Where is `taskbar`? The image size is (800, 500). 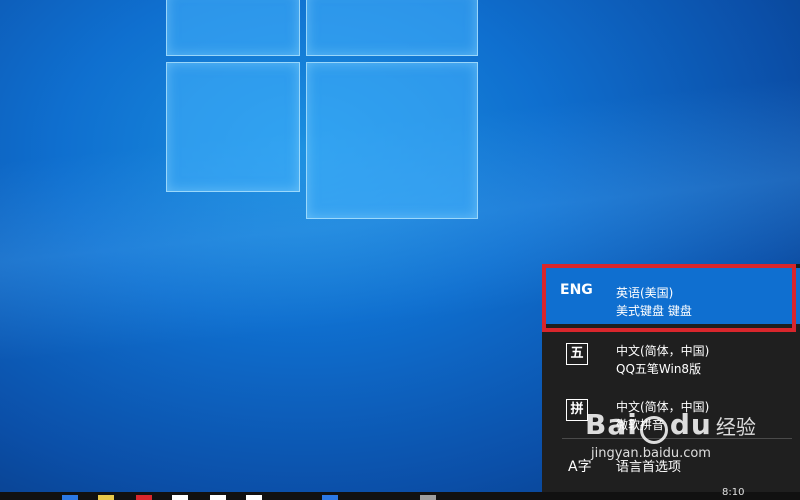
taskbar is located at coordinates (400, 496).